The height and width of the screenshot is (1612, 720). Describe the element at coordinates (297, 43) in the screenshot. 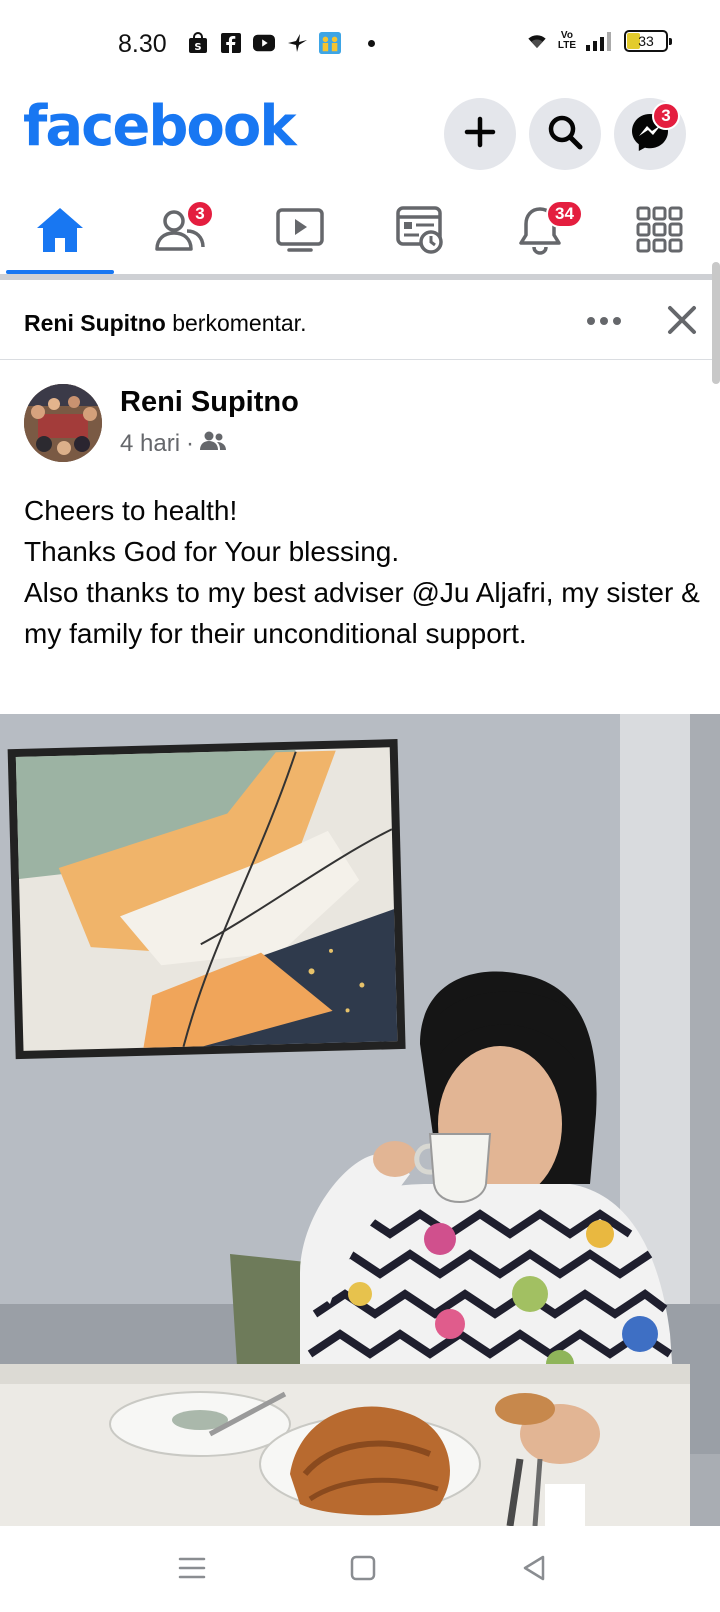

I see `bird-icon` at that location.